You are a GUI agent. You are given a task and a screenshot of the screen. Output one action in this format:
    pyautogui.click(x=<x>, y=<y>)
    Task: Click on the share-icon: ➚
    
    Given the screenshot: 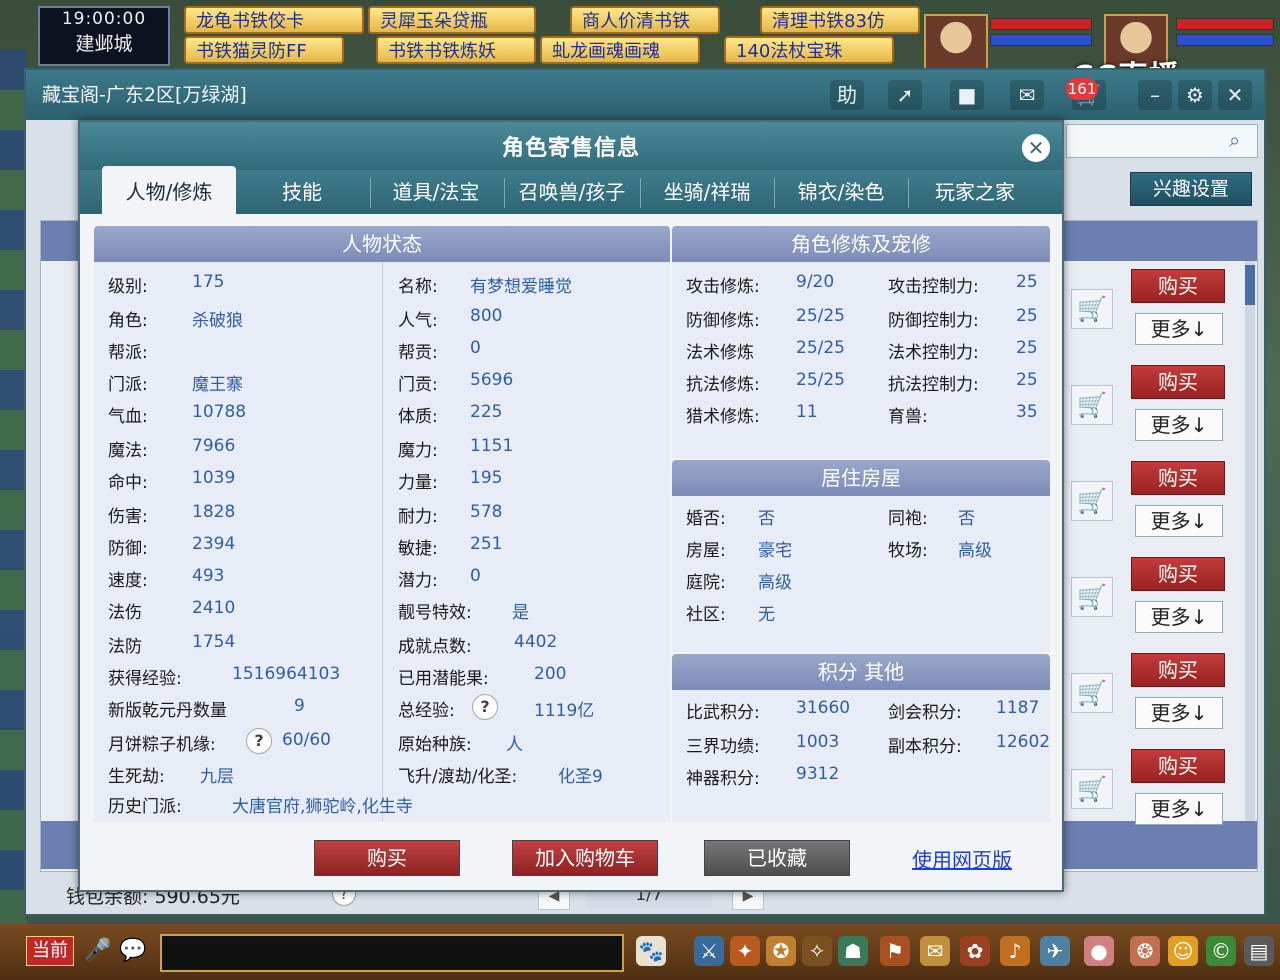 What is the action you would take?
    pyautogui.click(x=905, y=95)
    